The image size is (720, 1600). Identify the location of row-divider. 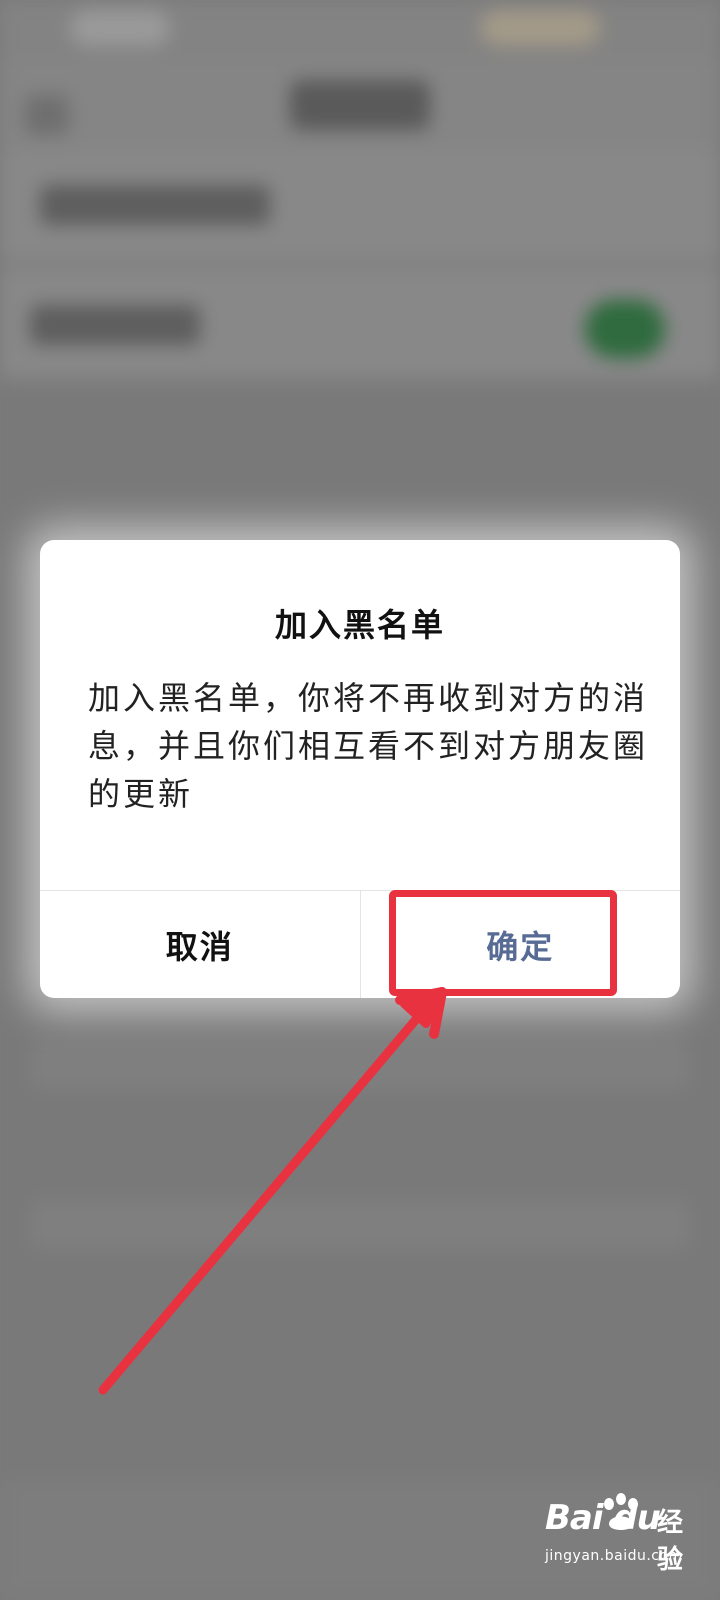
(360, 264).